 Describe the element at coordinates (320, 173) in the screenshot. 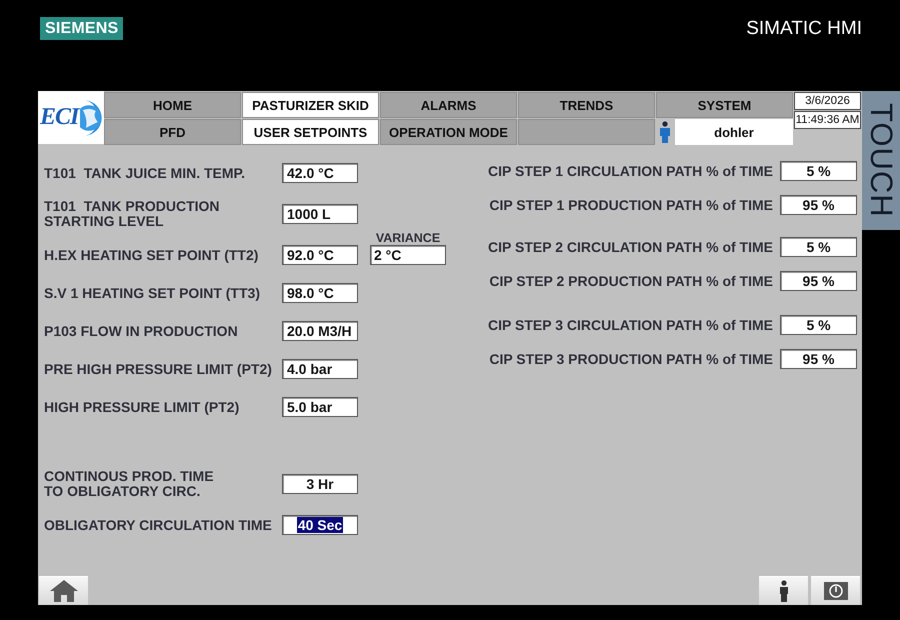

I see `input-field: 42.0 °C` at that location.